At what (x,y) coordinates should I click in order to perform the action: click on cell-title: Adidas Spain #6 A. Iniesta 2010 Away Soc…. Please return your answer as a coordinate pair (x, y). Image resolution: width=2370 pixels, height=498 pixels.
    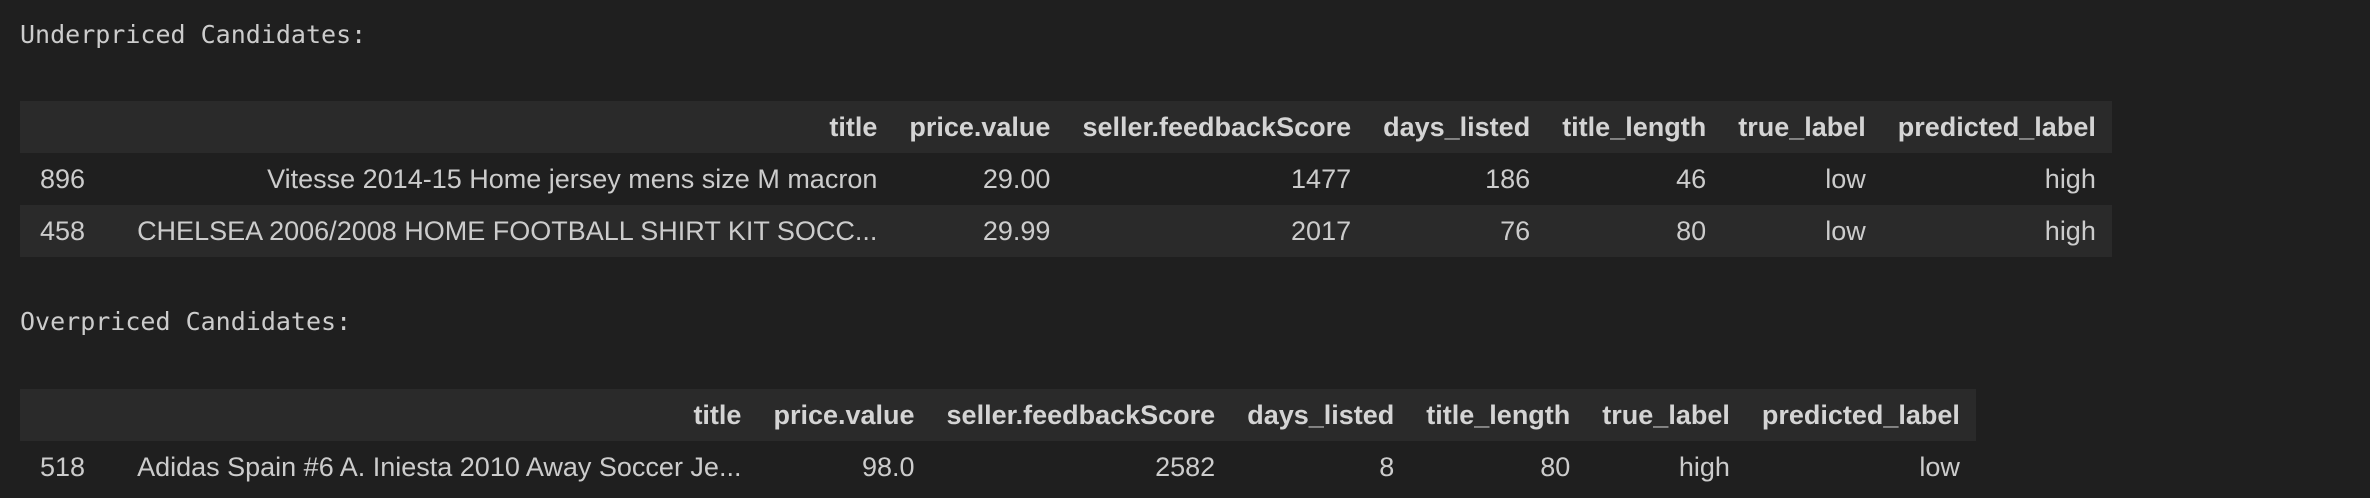
    Looking at the image, I should click on (439, 466).